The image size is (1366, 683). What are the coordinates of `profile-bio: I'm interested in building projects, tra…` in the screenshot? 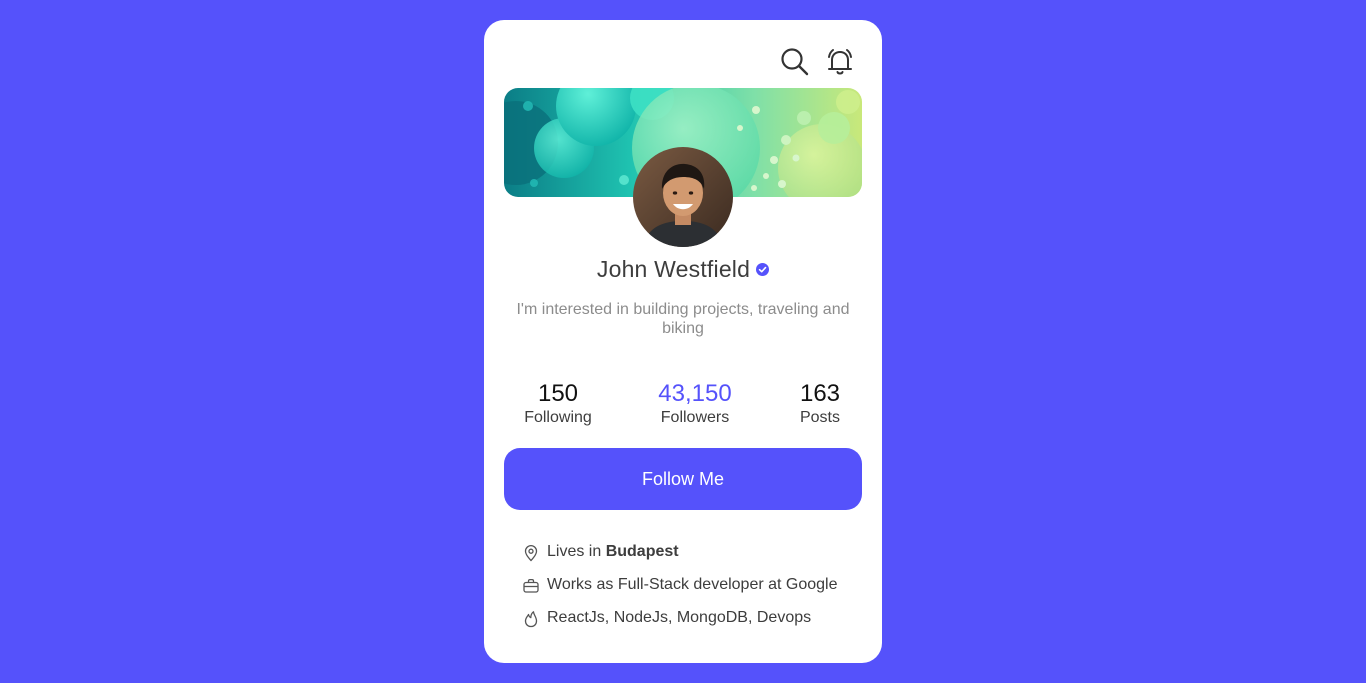 It's located at (683, 319).